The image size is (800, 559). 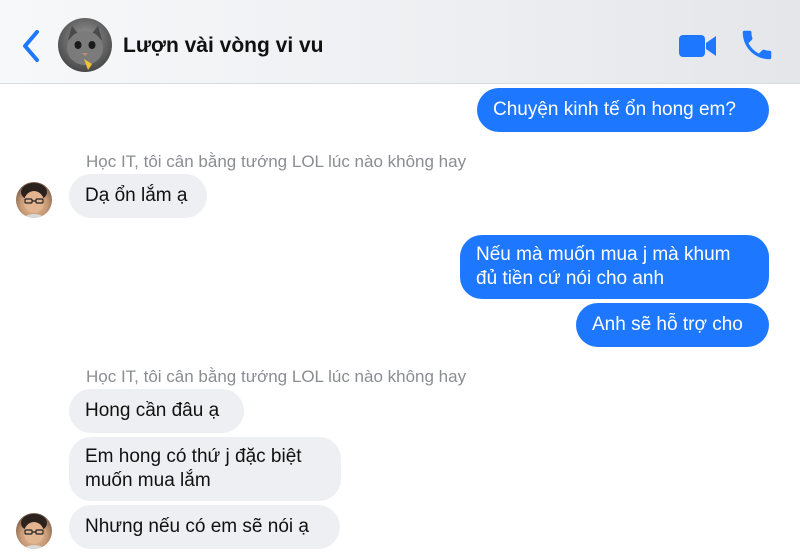 What do you see at coordinates (197, 526) in the screenshot?
I see `message-text: Nhưng nếu có em sẽ nói ạ` at bounding box center [197, 526].